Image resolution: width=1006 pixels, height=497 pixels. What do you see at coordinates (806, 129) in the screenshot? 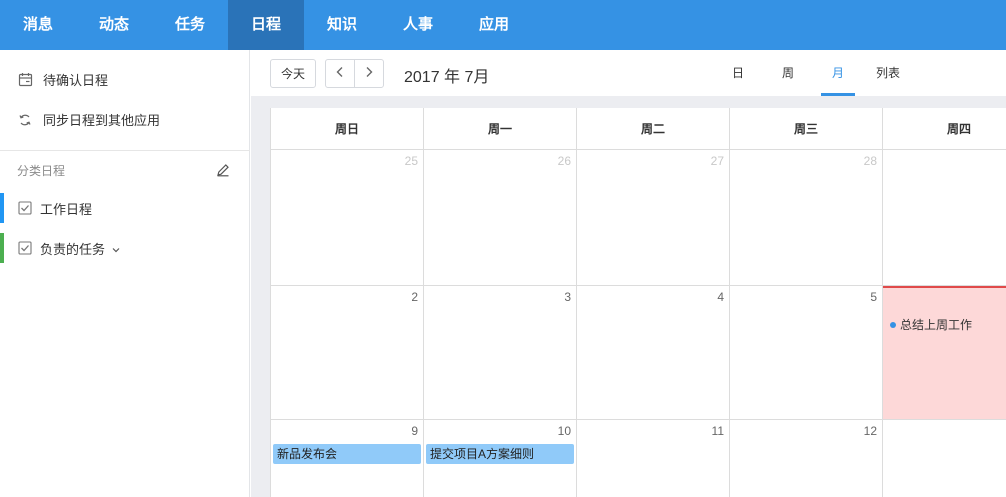
I see `weekday-wed: 周三` at bounding box center [806, 129].